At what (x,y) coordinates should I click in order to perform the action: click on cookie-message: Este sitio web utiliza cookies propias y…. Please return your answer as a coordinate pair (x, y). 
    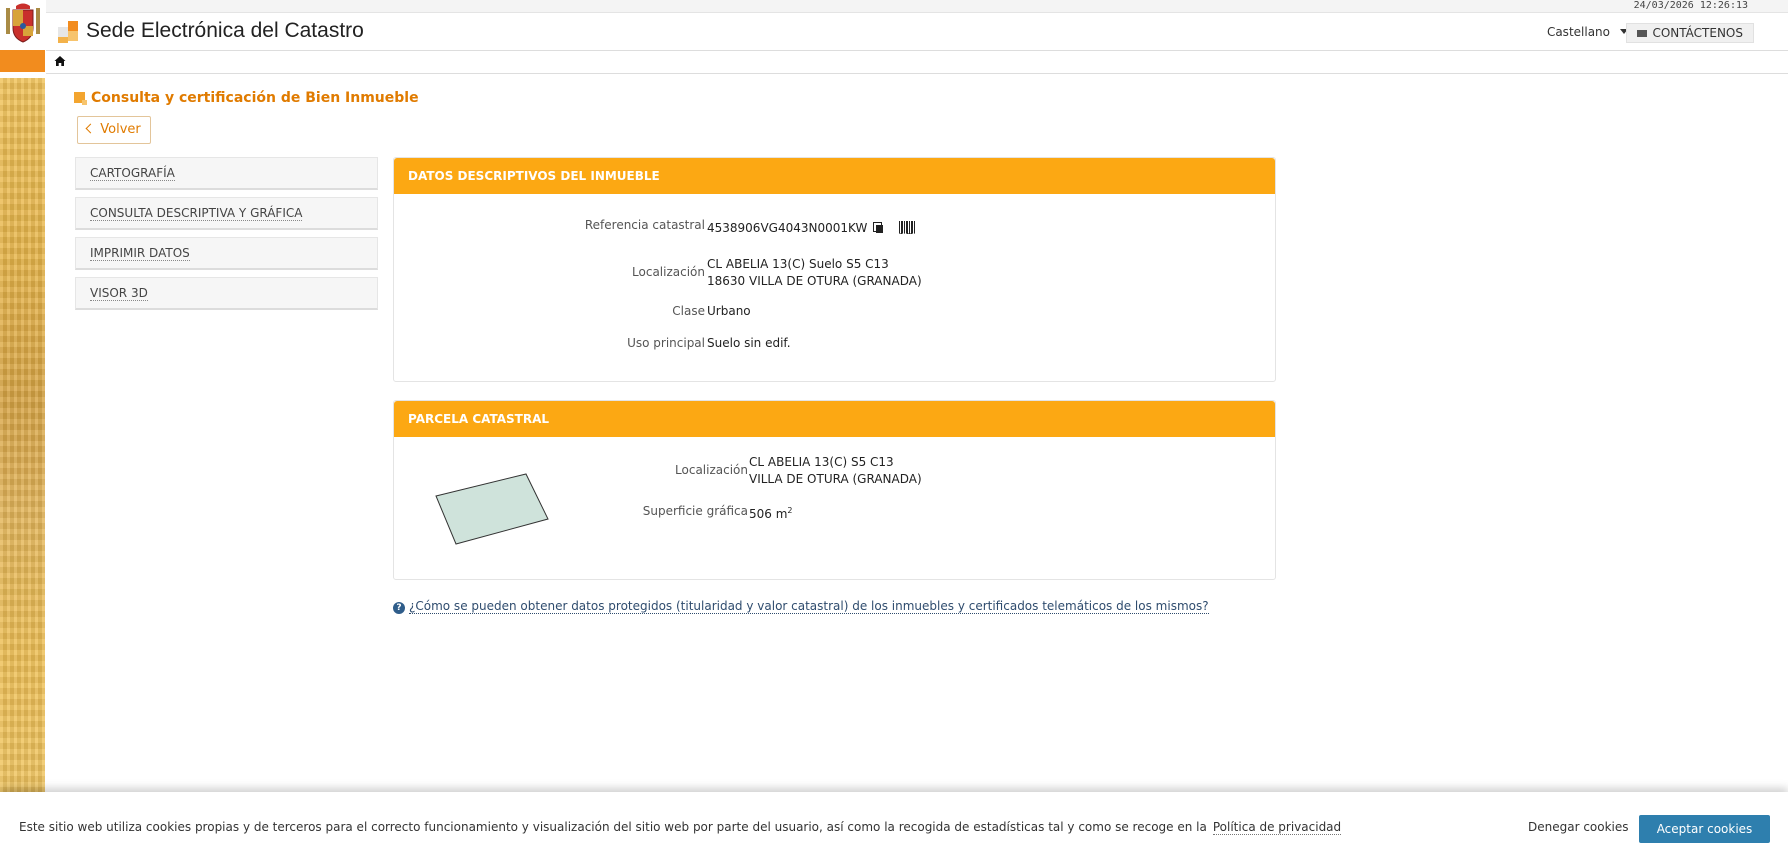
    Looking at the image, I should click on (613, 827).